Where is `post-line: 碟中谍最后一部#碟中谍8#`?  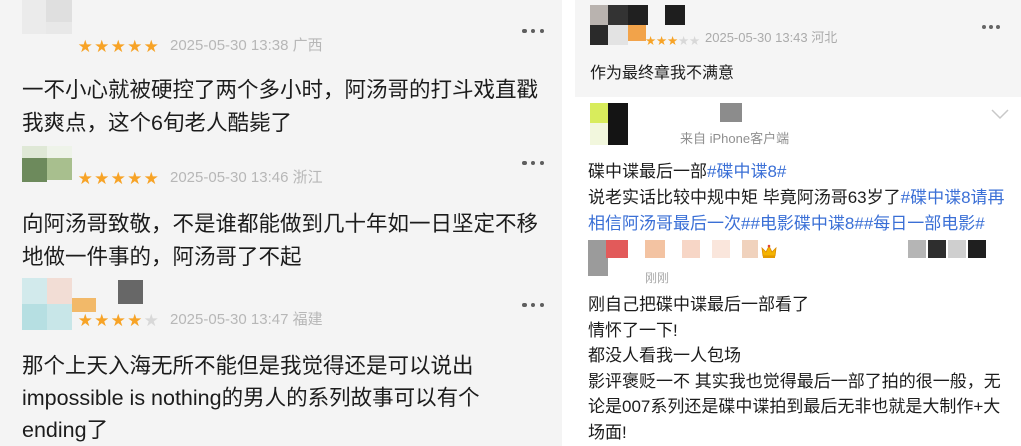
post-line: 碟中谍最后一部#碟中谍8# is located at coordinates (796, 172).